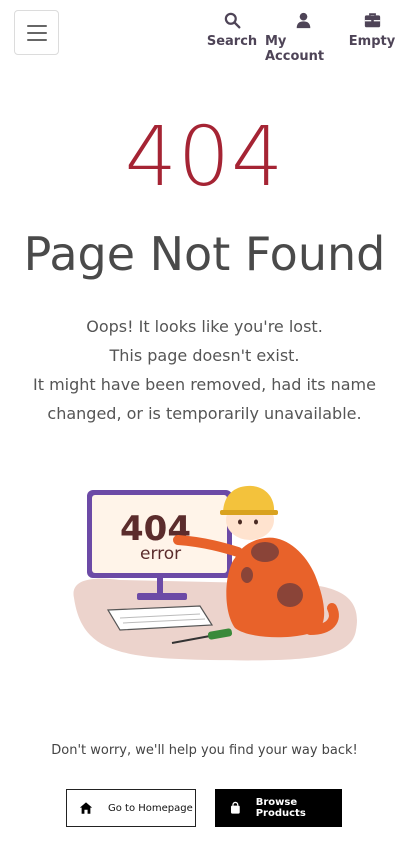 The image size is (409, 863). I want to click on browse-products-button: Browse Products, so click(278, 808).